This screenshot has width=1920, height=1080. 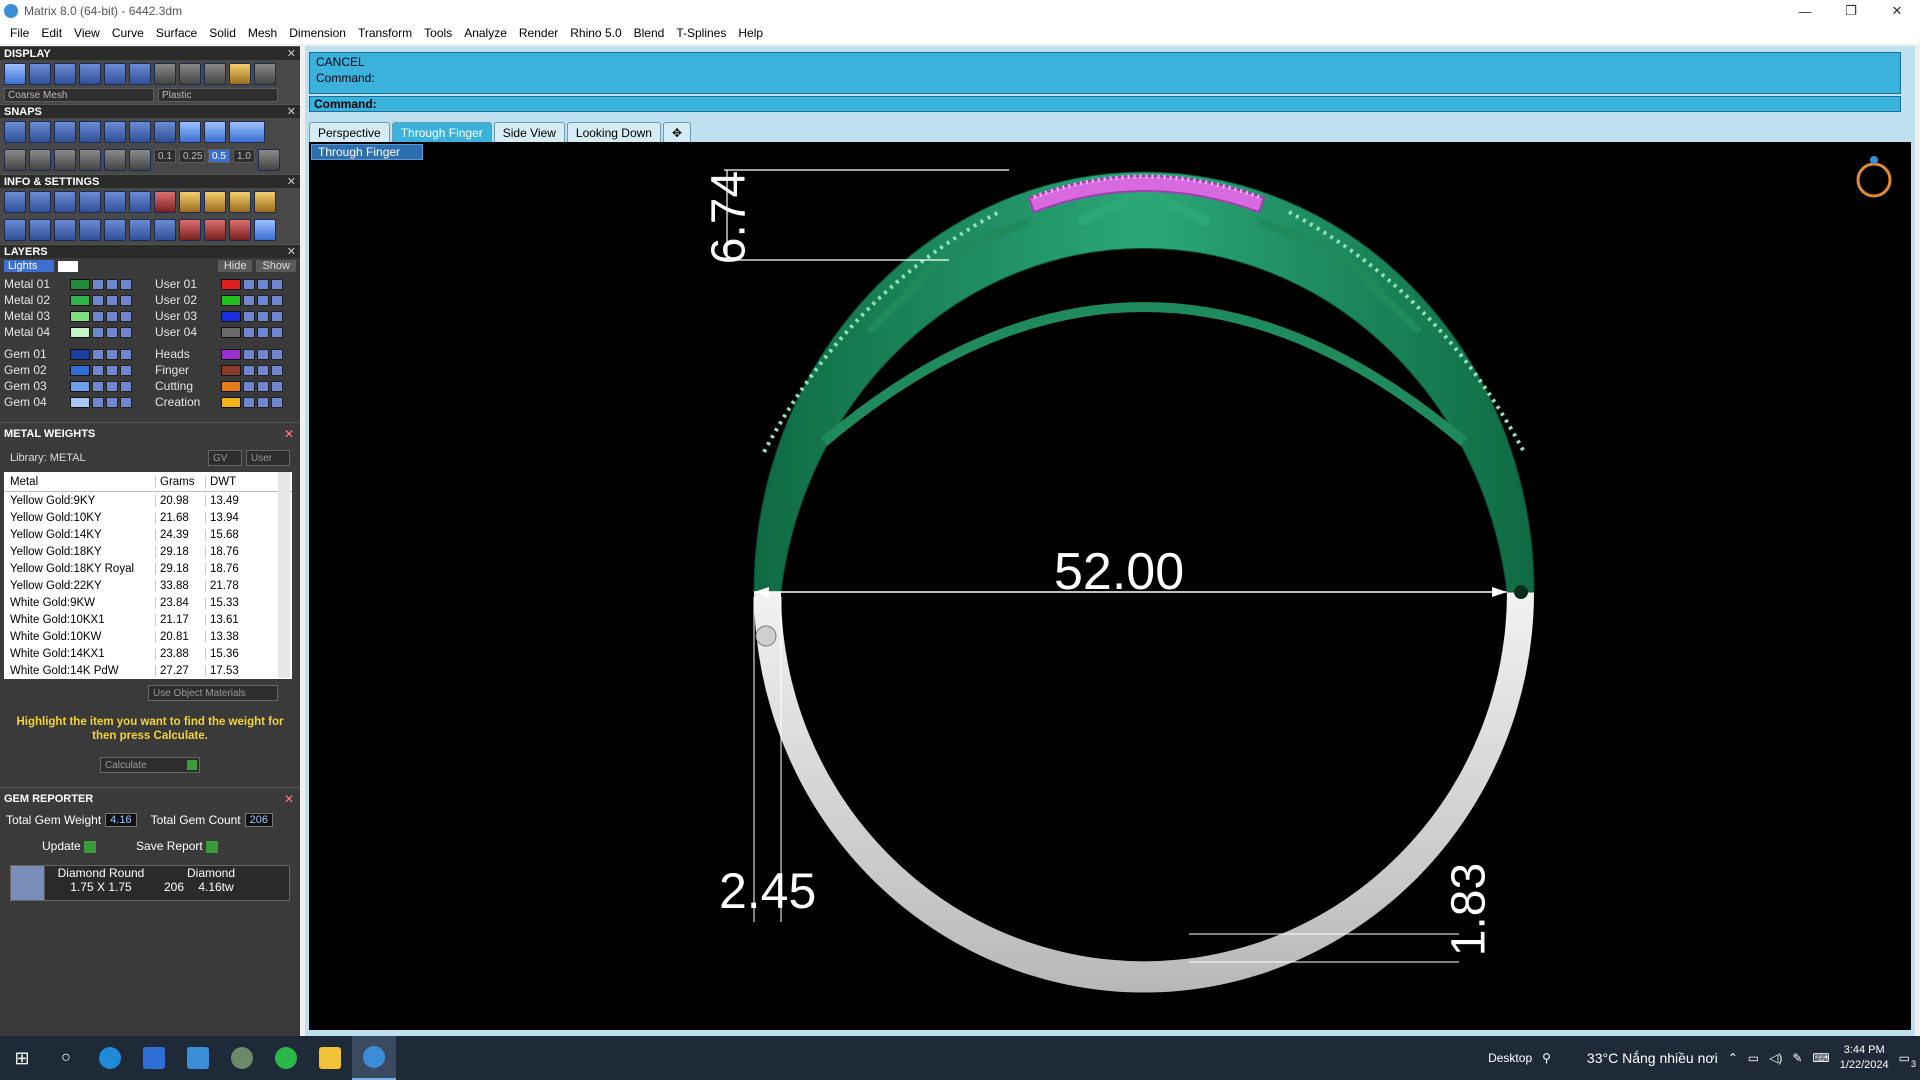 I want to click on render-view-icon, so click(x=115, y=74).